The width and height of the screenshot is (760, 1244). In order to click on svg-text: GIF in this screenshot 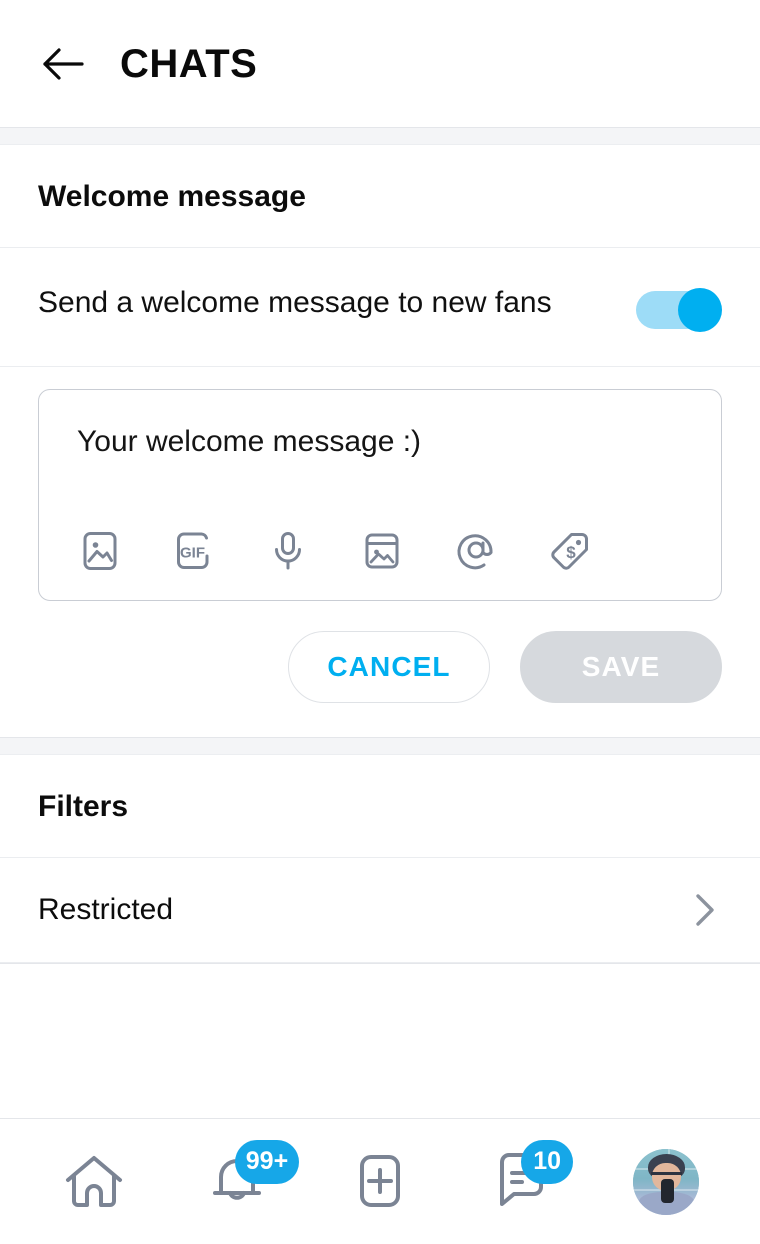, I will do `click(192, 553)`.